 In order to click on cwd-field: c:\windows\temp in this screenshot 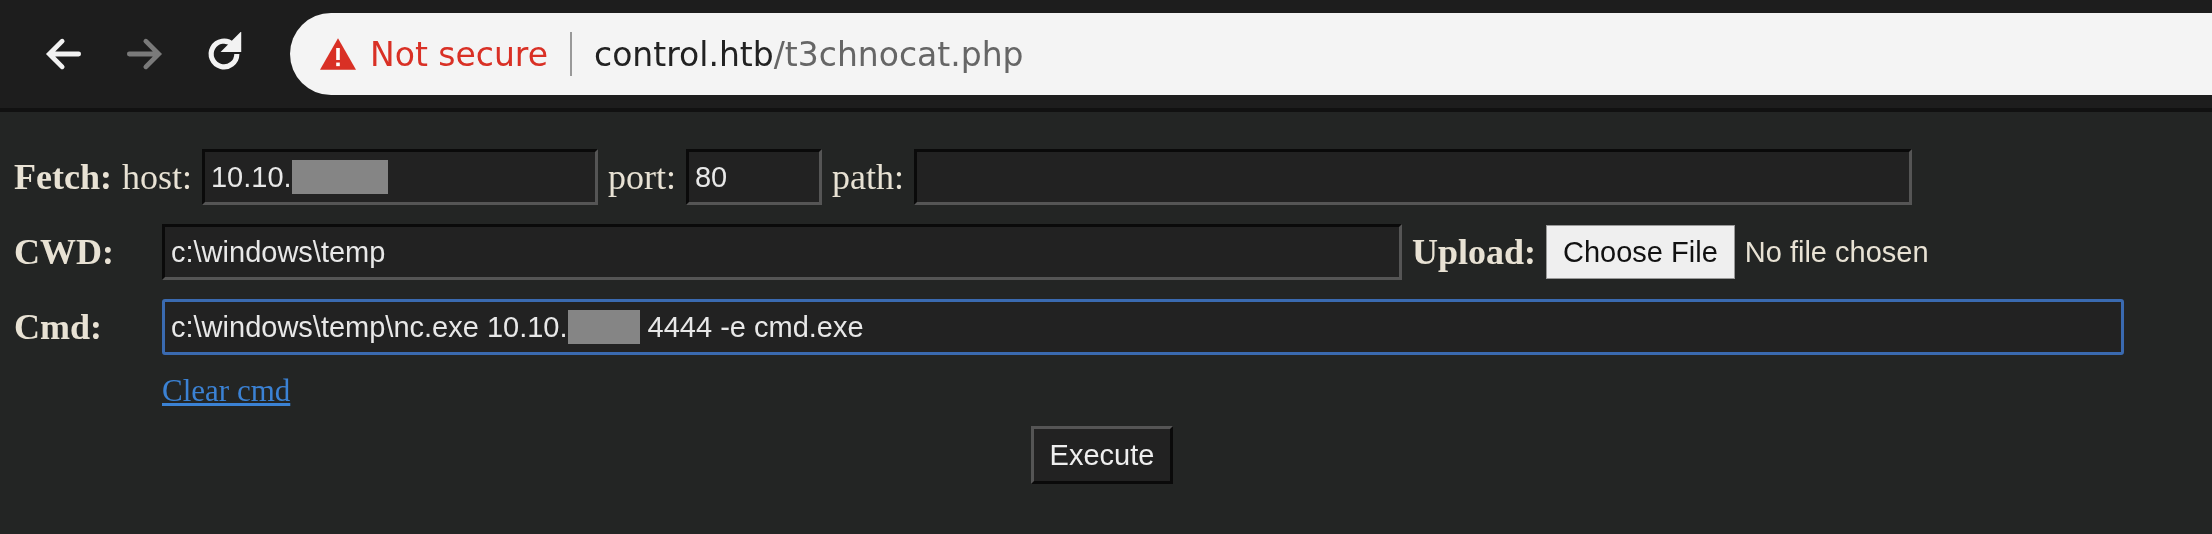, I will do `click(782, 252)`.